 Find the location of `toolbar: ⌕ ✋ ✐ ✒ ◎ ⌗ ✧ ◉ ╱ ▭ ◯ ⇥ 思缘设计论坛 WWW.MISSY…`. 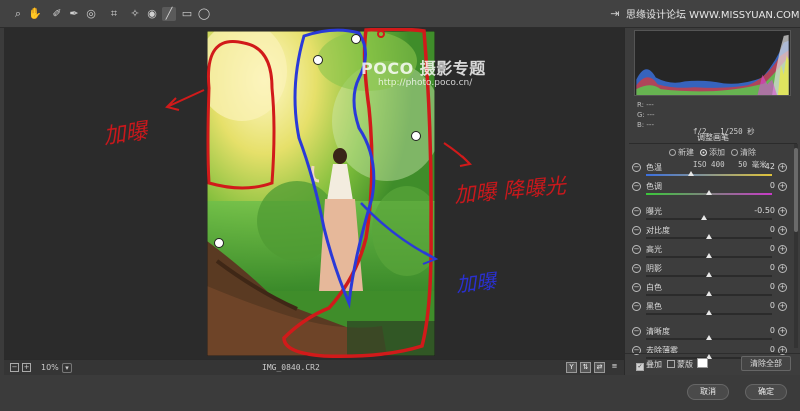

toolbar: ⌕ ✋ ✐ ✒ ◎ ⌗ ✧ ◉ ╱ ▭ ◯ ⇥ 思缘设计论坛 WWW.MISSY… is located at coordinates (400, 14).